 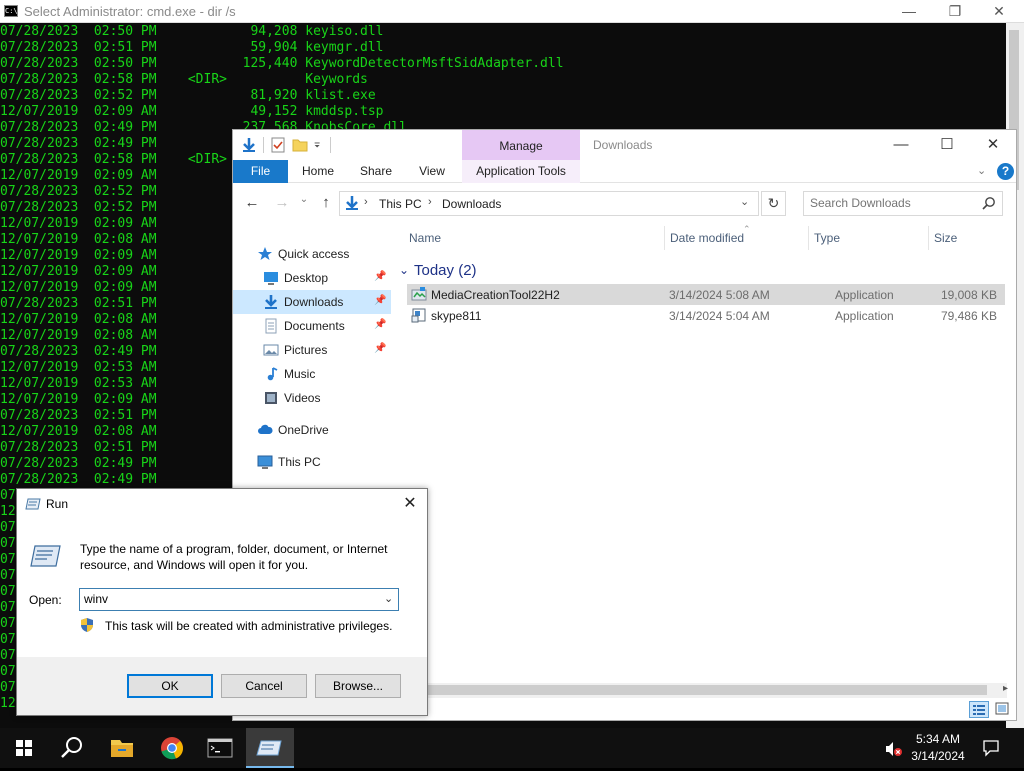 I want to click on collapse-group-icon: ⌄, so click(x=404, y=270).